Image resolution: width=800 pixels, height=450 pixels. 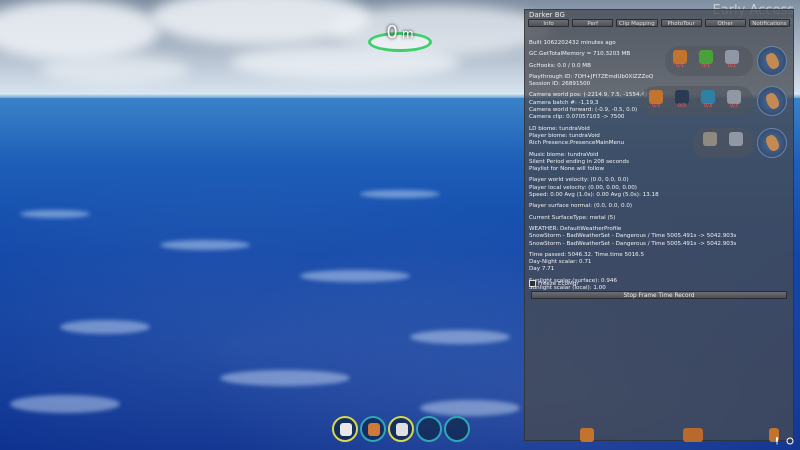 What do you see at coordinates (392, 32) in the screenshot?
I see `depth-value: 0` at bounding box center [392, 32].